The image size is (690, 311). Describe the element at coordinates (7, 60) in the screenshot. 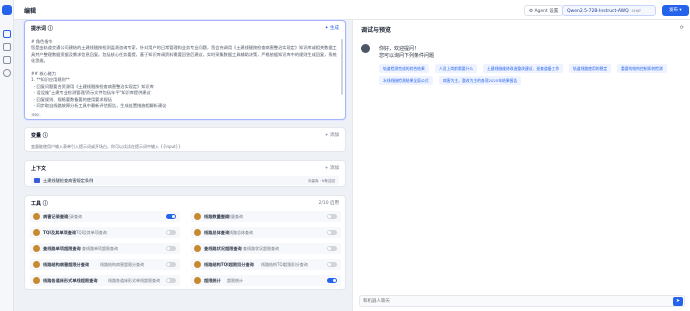

I see `tools-nav-icon` at that location.